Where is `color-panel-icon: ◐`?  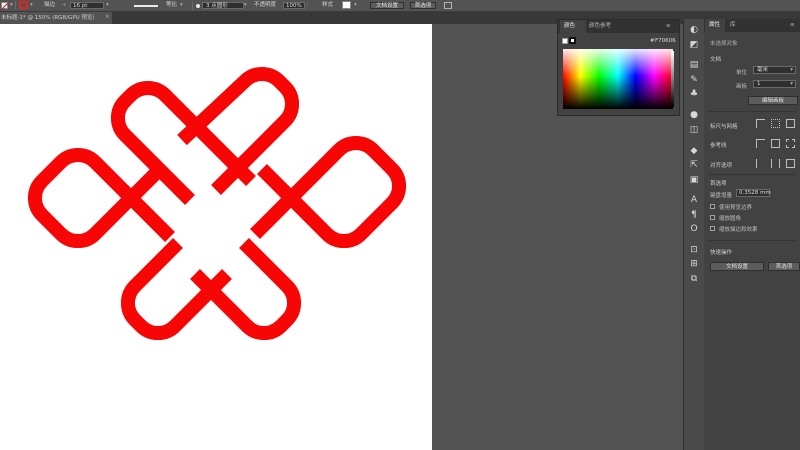
color-panel-icon: ◐ is located at coordinates (694, 30).